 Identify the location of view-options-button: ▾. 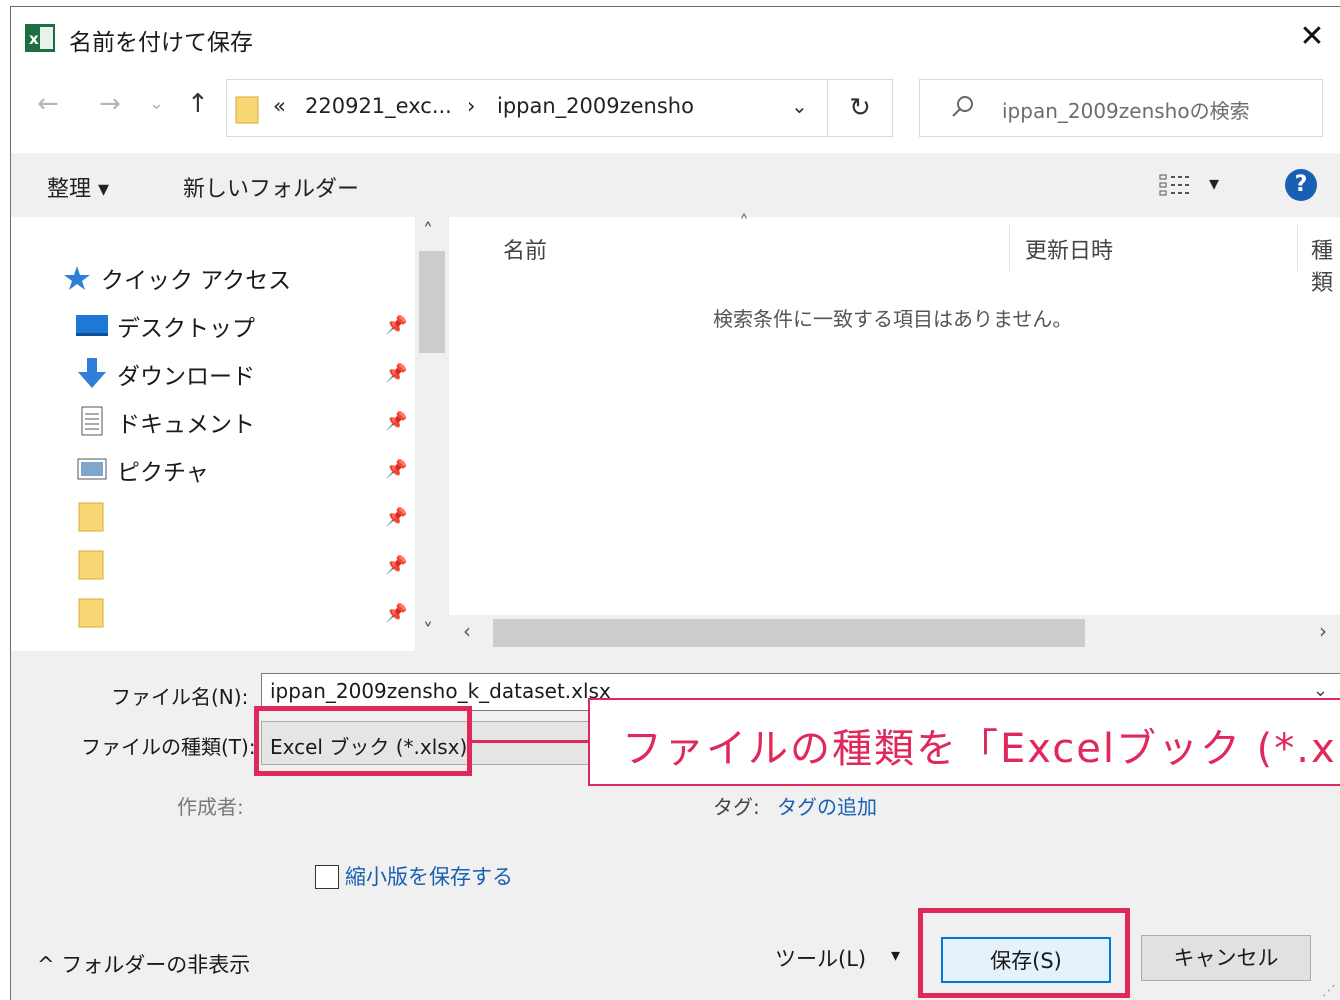
(1196, 185).